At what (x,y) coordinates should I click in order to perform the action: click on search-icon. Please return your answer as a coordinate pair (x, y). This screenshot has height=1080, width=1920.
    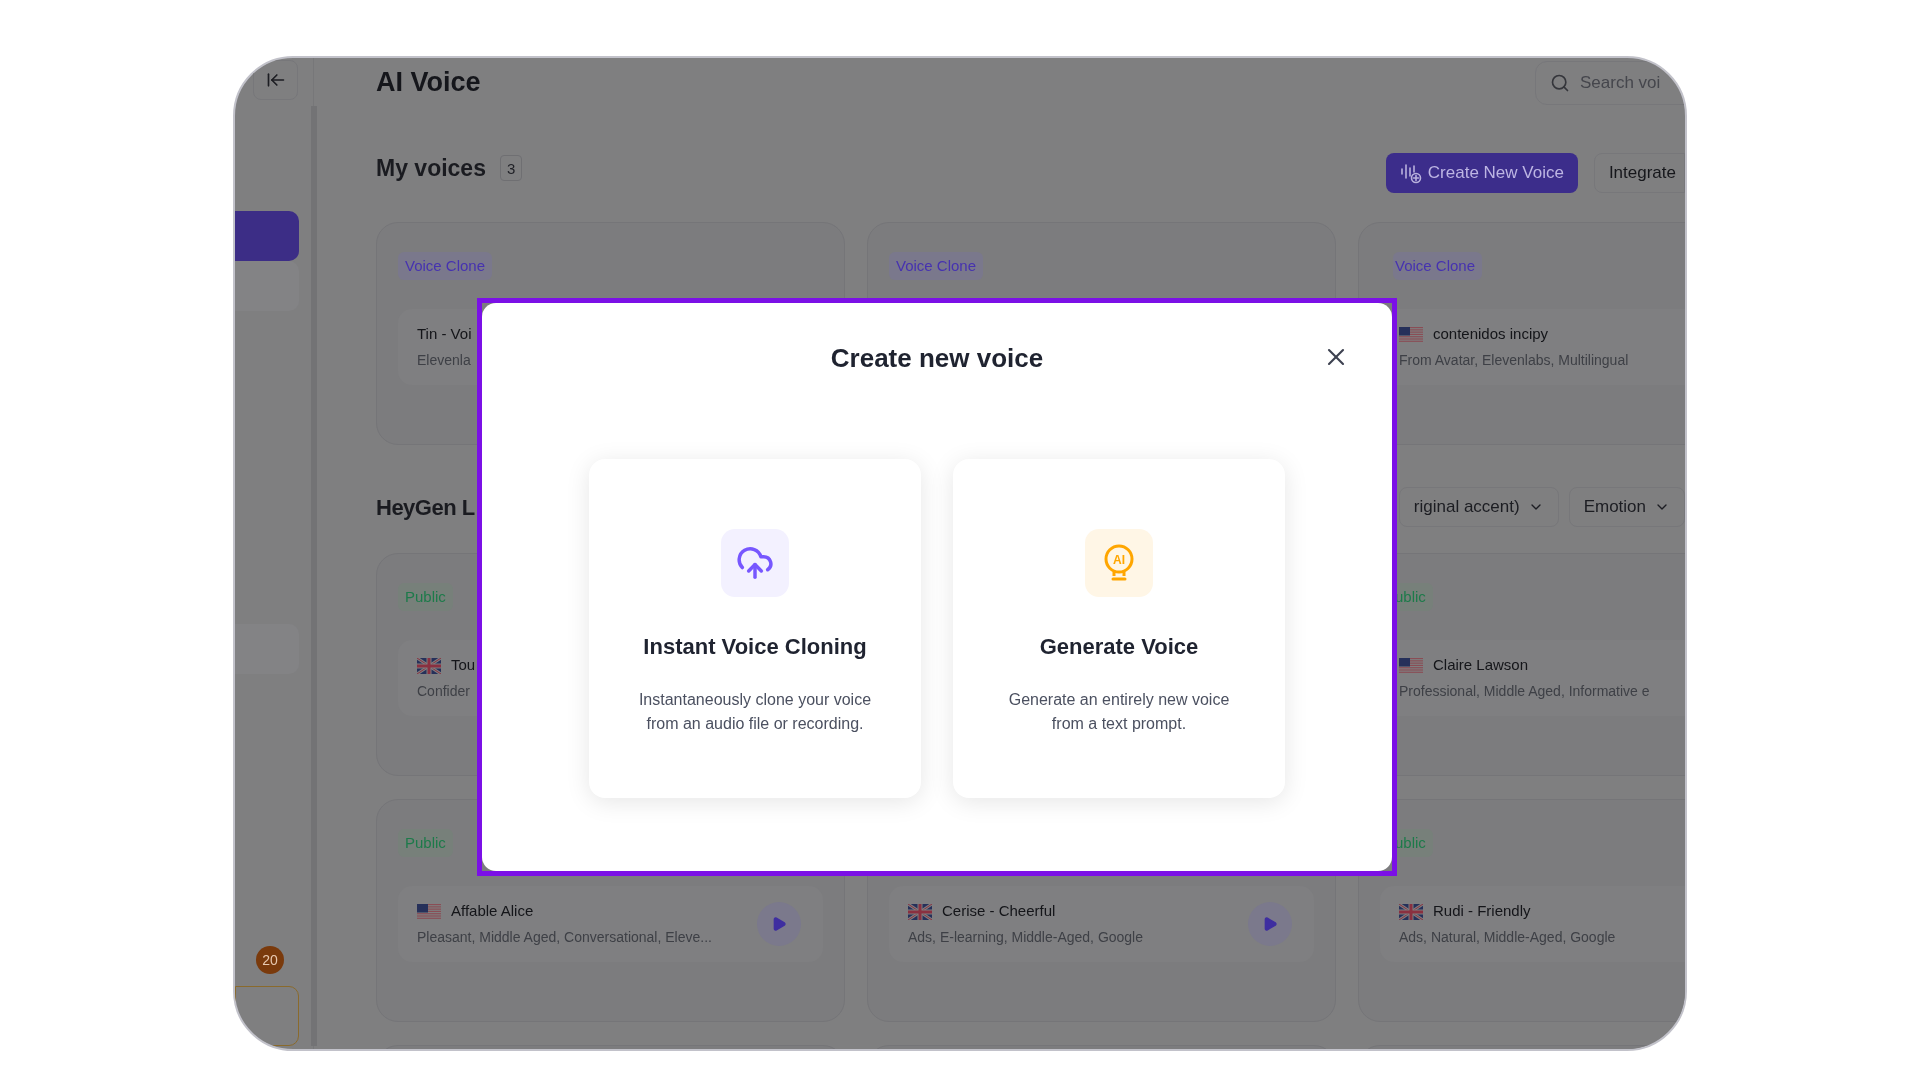
    Looking at the image, I should click on (1560, 83).